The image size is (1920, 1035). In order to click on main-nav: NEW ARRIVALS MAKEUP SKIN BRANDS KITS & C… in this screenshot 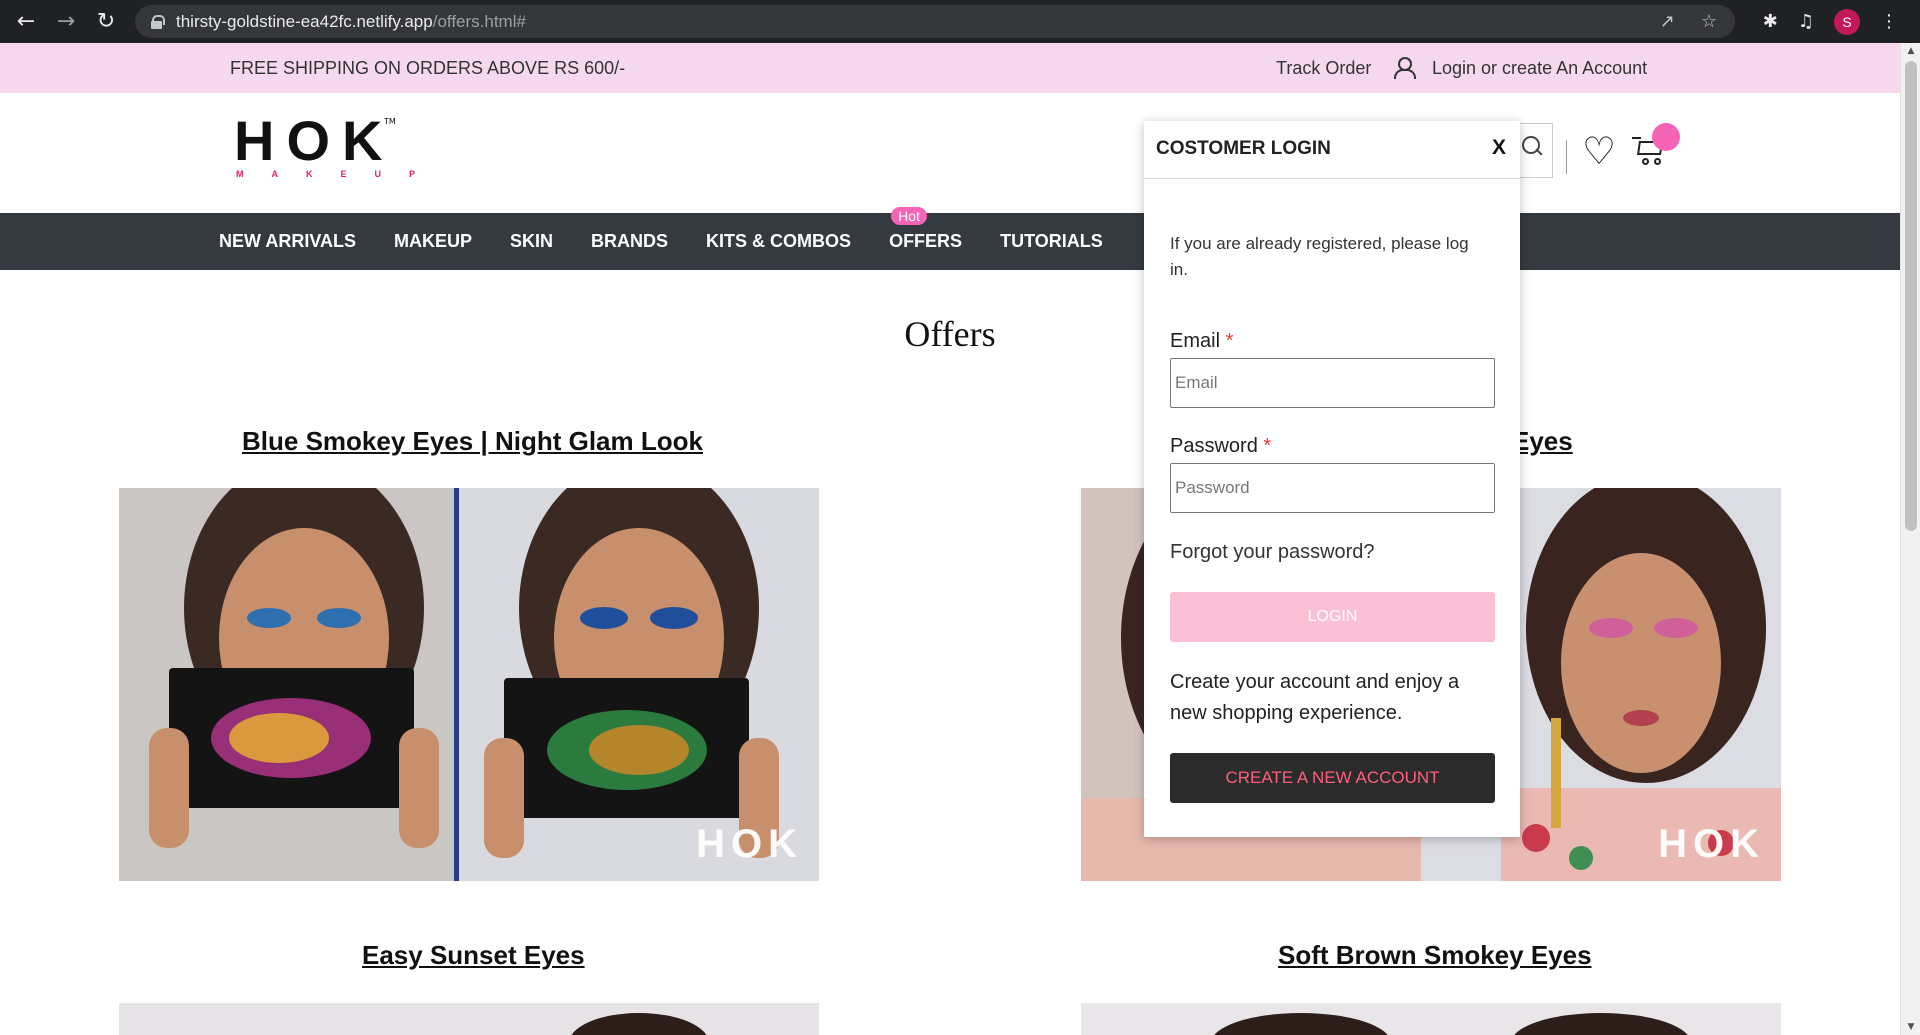, I will do `click(950, 238)`.